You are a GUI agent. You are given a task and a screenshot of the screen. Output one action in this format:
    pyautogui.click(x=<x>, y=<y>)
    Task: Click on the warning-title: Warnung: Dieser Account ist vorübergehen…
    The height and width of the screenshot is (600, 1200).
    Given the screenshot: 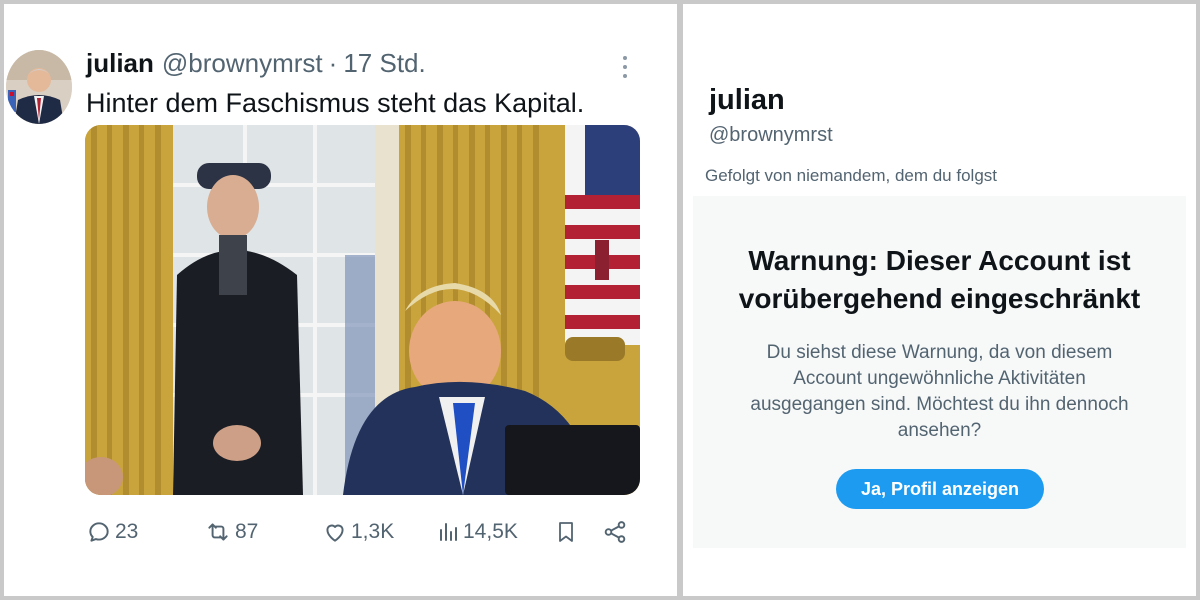 What is the action you would take?
    pyautogui.click(x=939, y=279)
    